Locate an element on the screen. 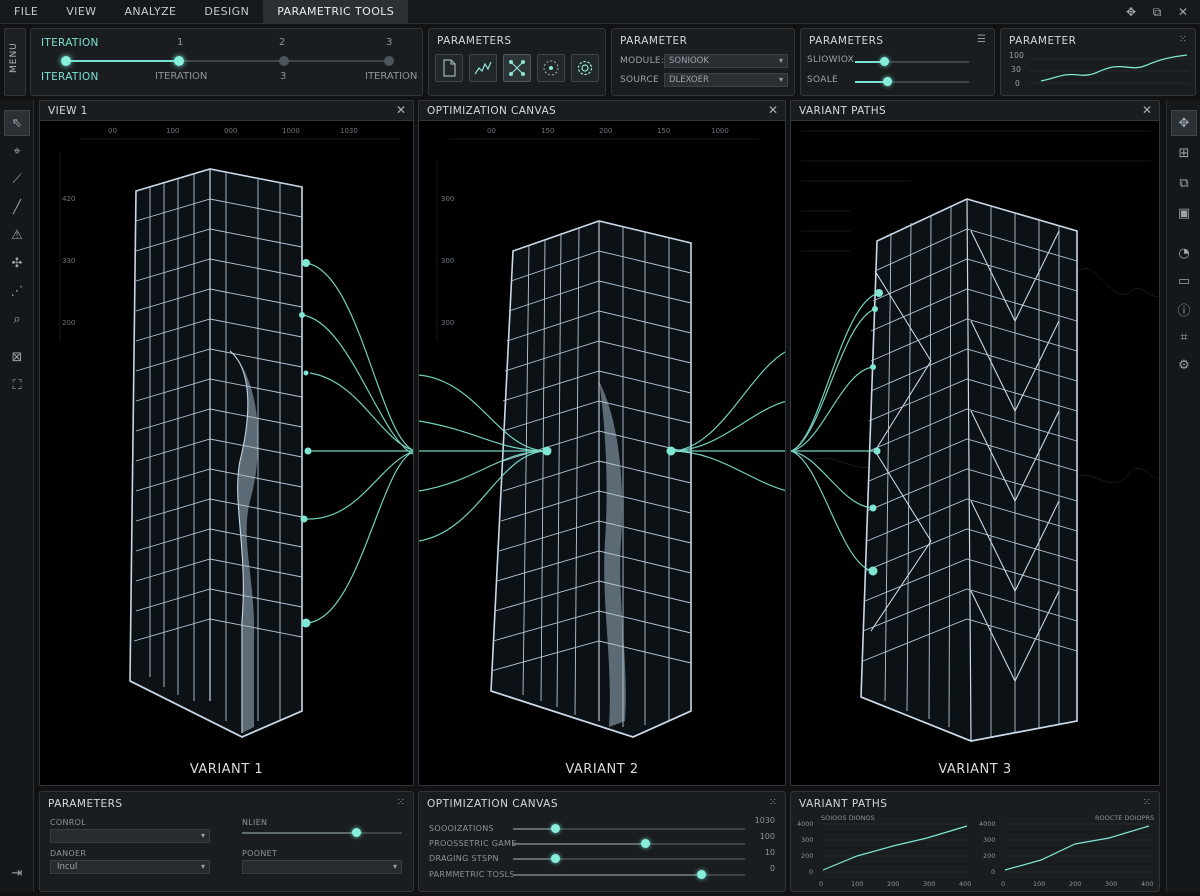 This screenshot has height=896, width=1200. opt-row-1-knob is located at coordinates (645, 843).